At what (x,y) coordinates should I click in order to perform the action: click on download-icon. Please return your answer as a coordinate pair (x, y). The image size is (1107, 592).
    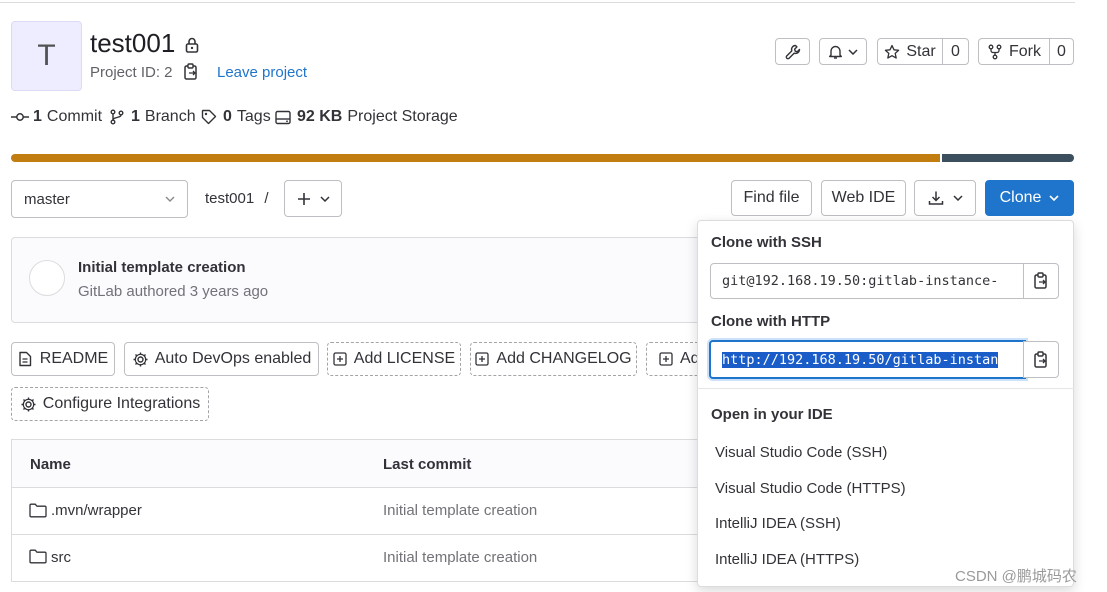
    Looking at the image, I should click on (935, 198).